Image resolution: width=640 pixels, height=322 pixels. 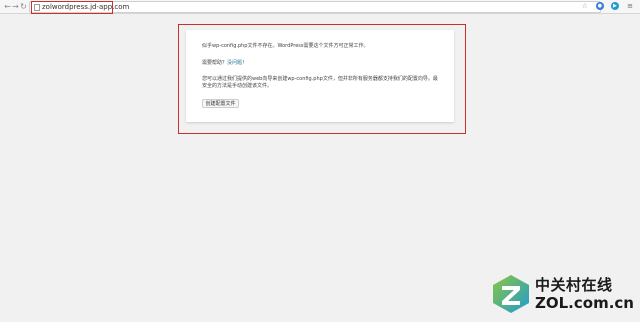 What do you see at coordinates (584, 303) in the screenshot?
I see `watermark-english-text: ZOL.com.cn` at bounding box center [584, 303].